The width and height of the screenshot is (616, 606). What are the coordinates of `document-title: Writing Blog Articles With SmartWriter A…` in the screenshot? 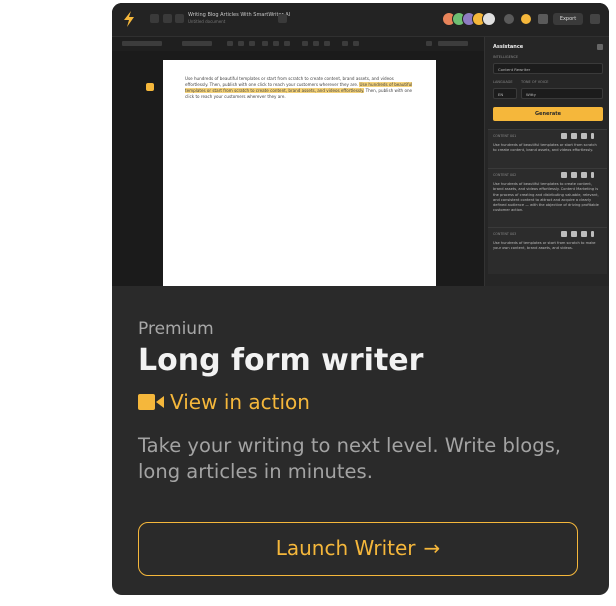 It's located at (239, 15).